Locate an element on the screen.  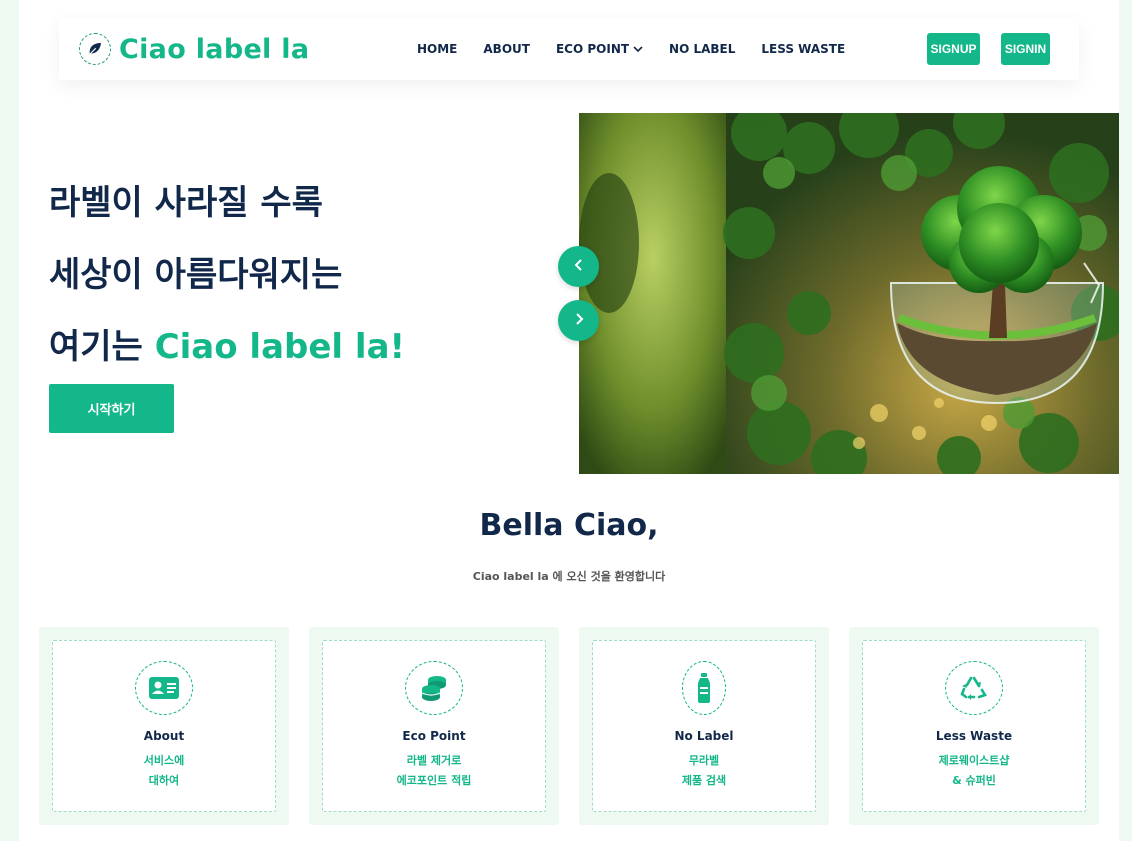
card-no-label-desc: 무라벨 제품 검색 is located at coordinates (704, 771).